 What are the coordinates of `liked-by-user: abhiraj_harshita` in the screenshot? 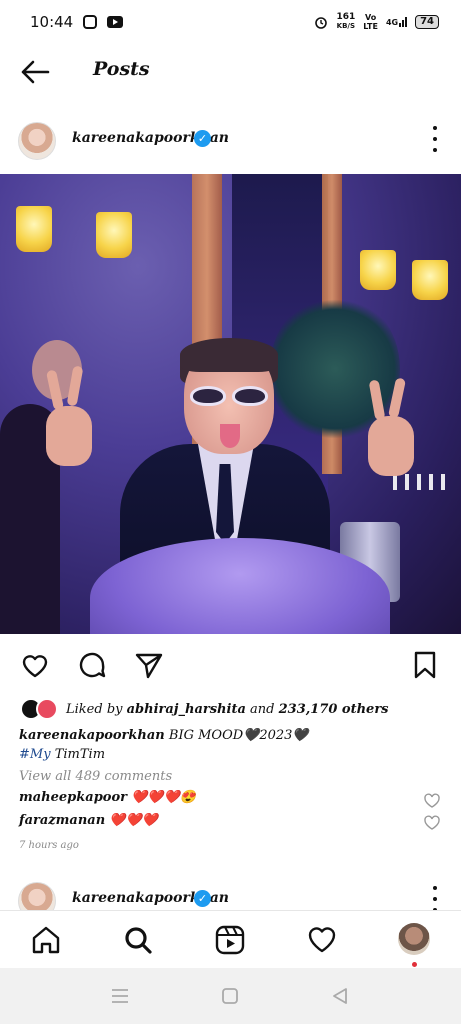 It's located at (186, 709).